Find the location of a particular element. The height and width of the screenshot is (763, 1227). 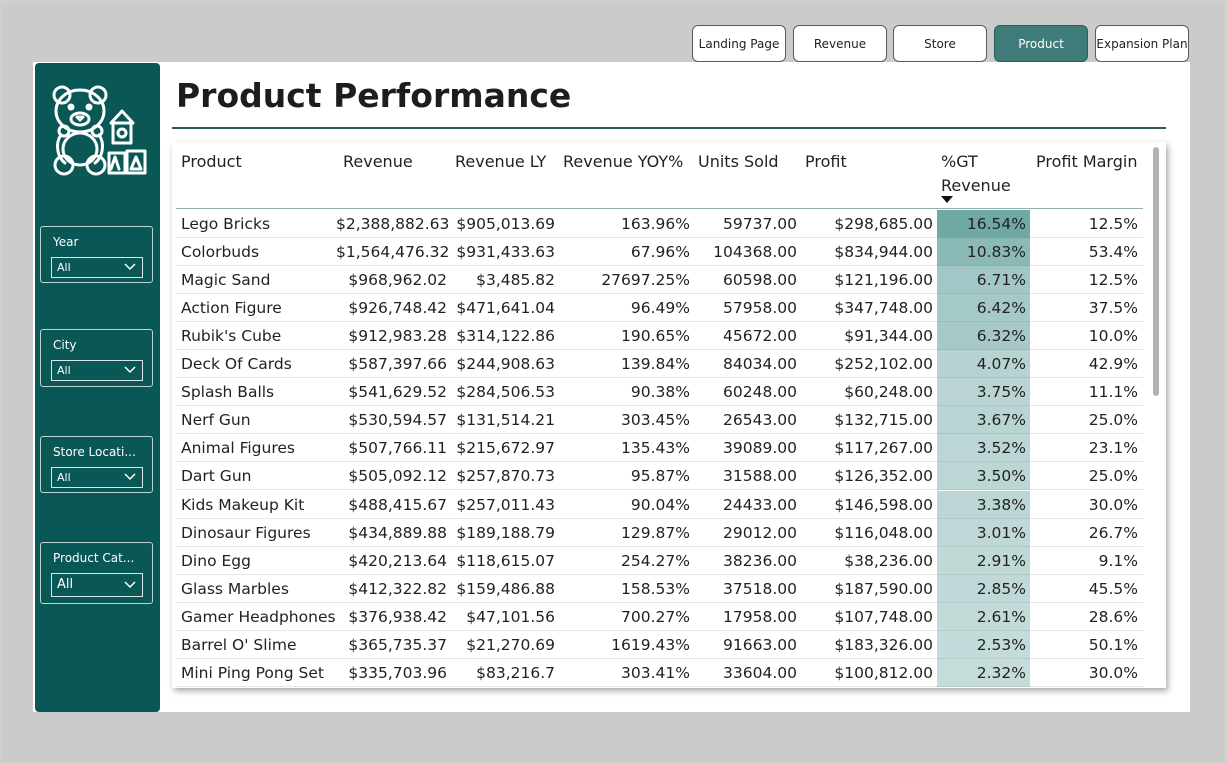

cell-gt: 6.42% is located at coordinates (983, 308).